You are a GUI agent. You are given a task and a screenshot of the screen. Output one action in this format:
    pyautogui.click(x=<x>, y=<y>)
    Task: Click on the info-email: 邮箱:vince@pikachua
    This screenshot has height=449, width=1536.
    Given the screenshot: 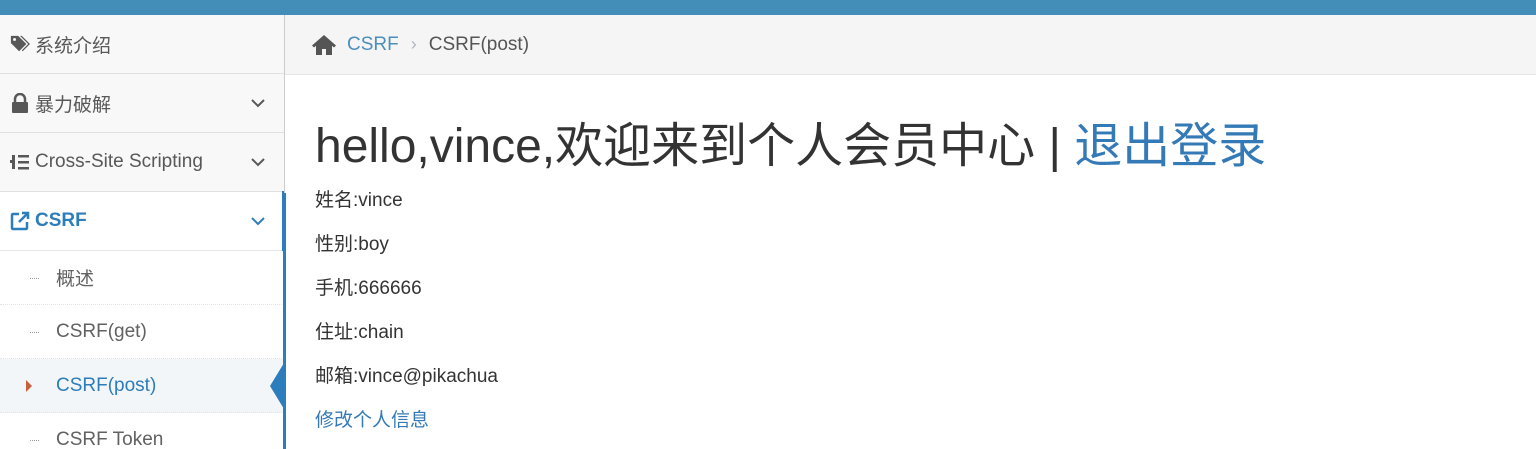 What is the action you would take?
    pyautogui.click(x=406, y=376)
    